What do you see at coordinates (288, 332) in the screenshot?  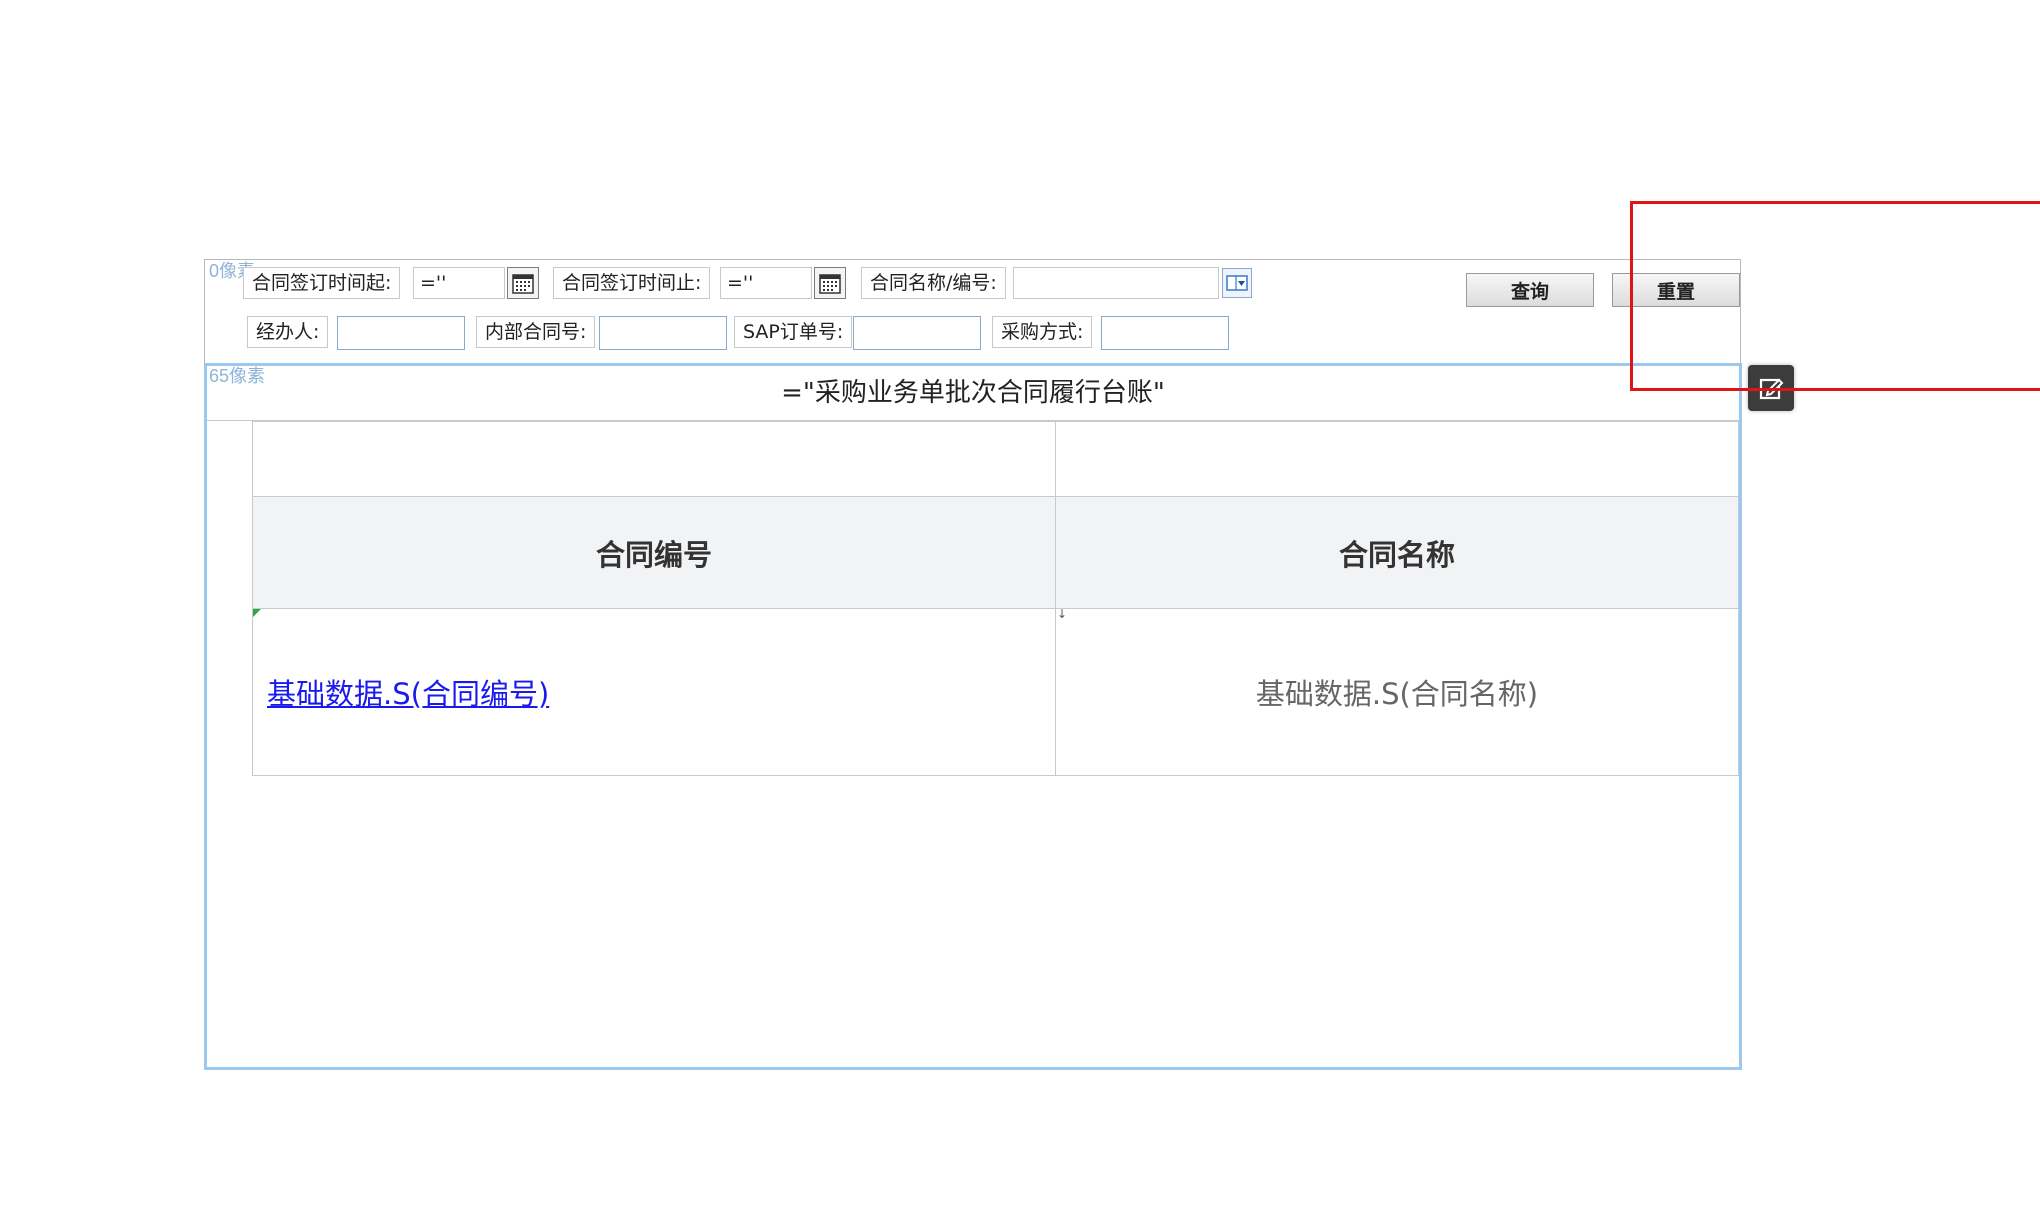 I see `handler-label: 经办人:` at bounding box center [288, 332].